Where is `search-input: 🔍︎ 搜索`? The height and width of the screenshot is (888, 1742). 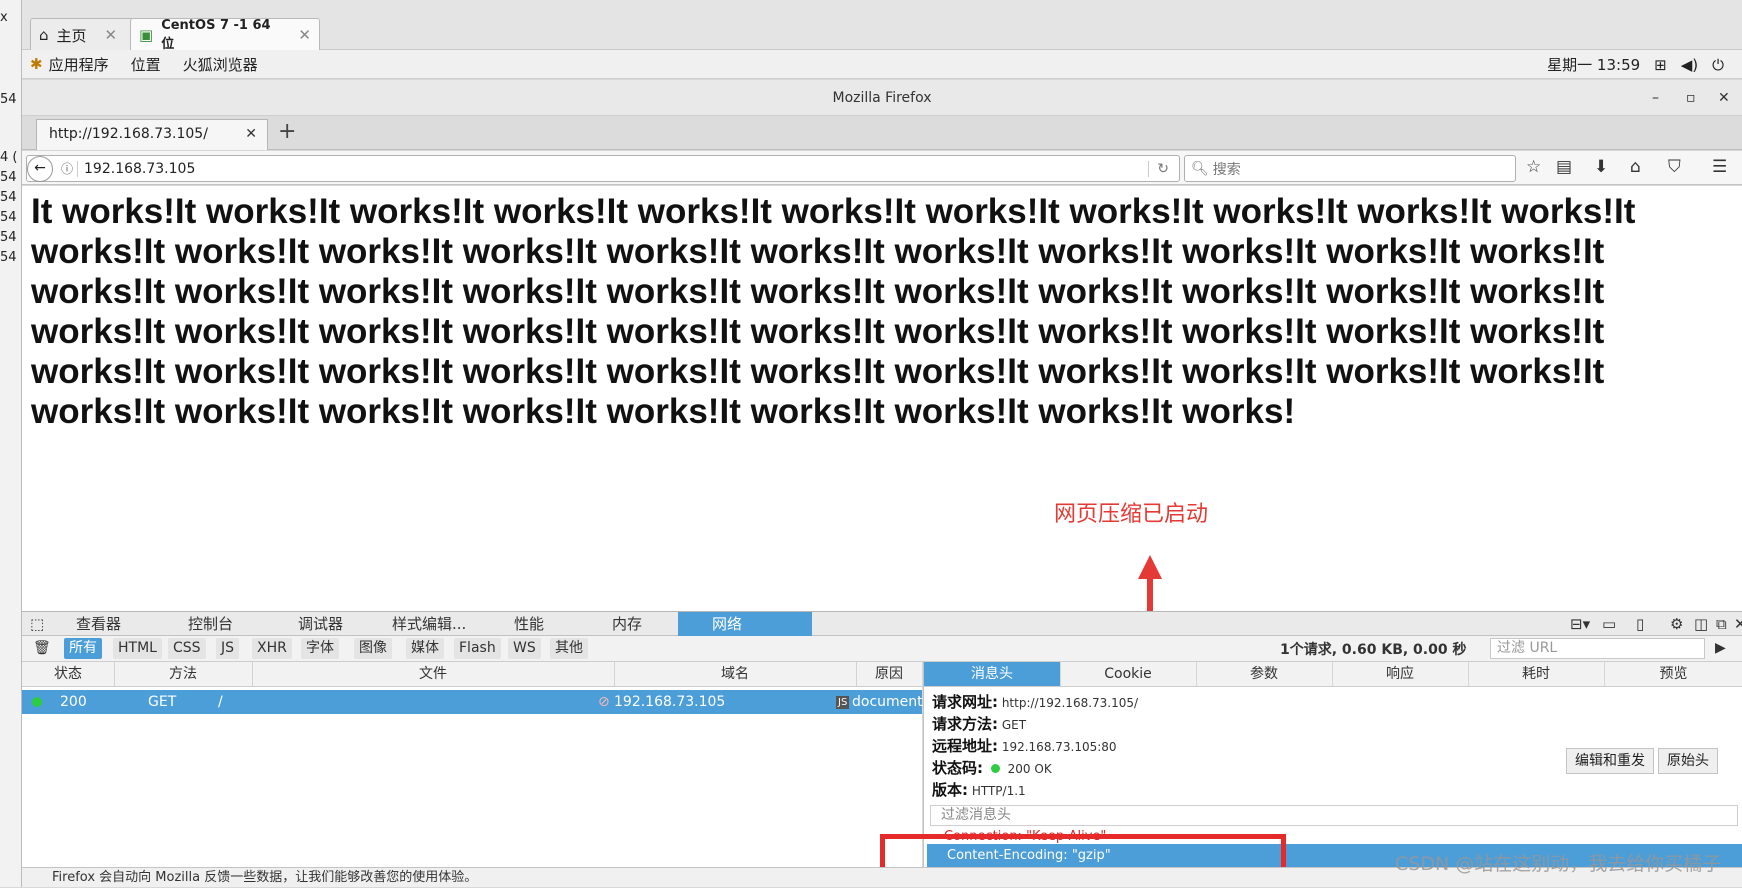
search-input: 🔍︎ 搜索 is located at coordinates (1350, 168).